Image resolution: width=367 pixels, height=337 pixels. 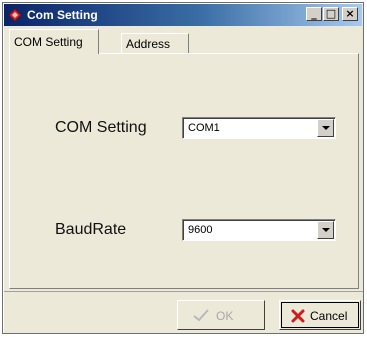 What do you see at coordinates (201, 316) in the screenshot?
I see `checkmark-icon` at bounding box center [201, 316].